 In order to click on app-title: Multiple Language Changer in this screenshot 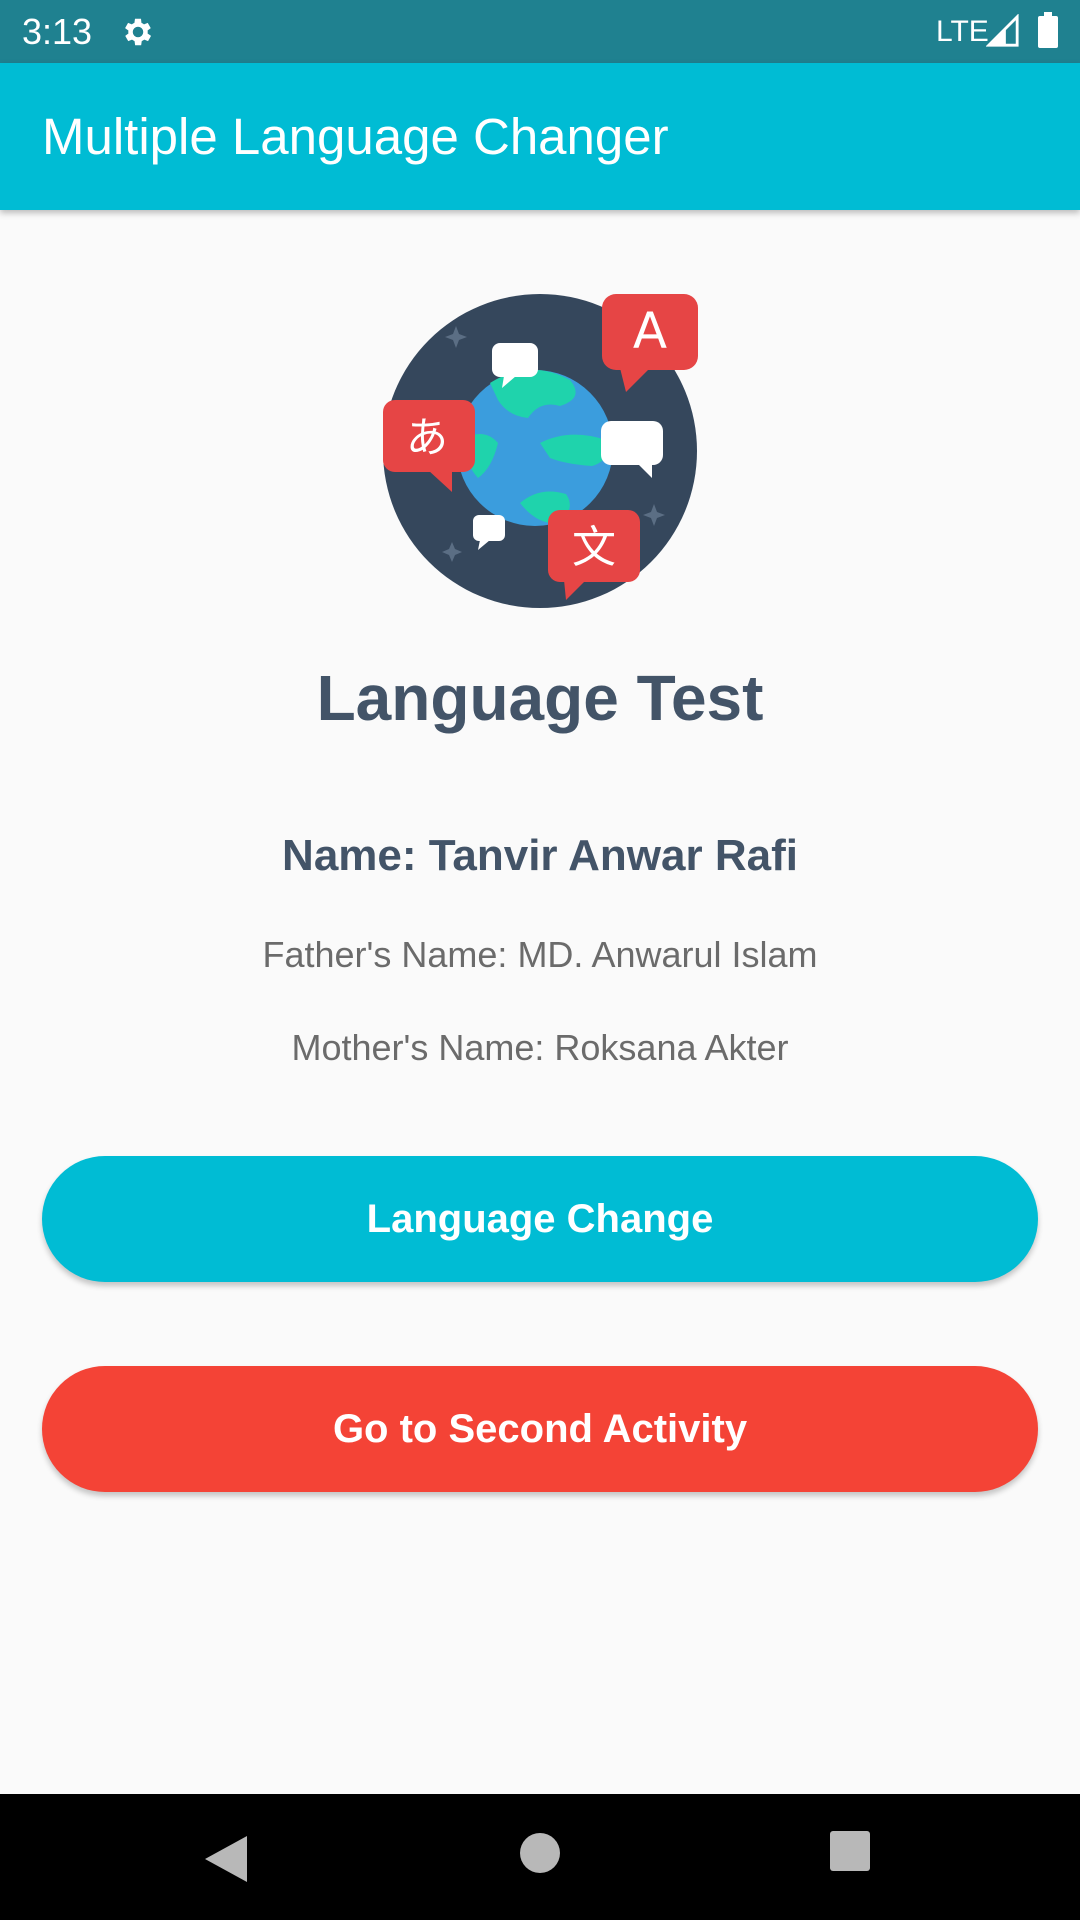, I will do `click(355, 136)`.